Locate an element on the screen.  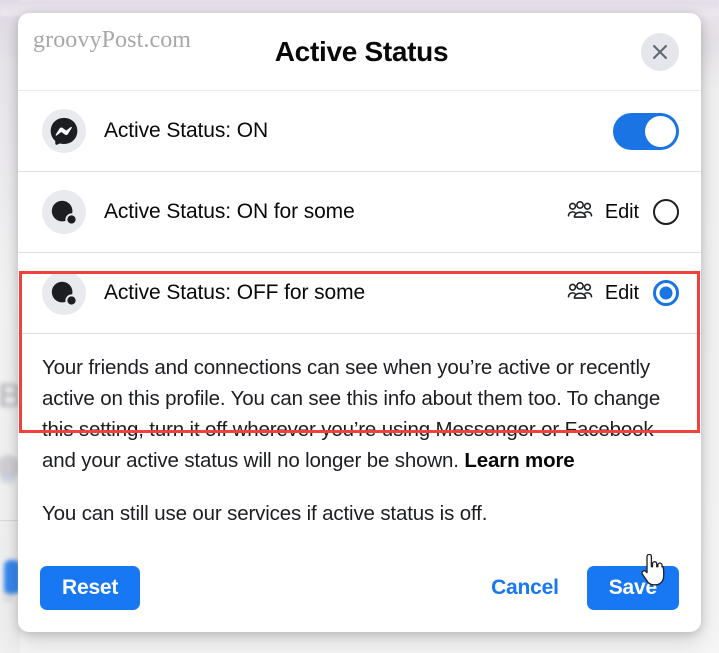
radio-active-status-off-for-some is located at coordinates (666, 293).